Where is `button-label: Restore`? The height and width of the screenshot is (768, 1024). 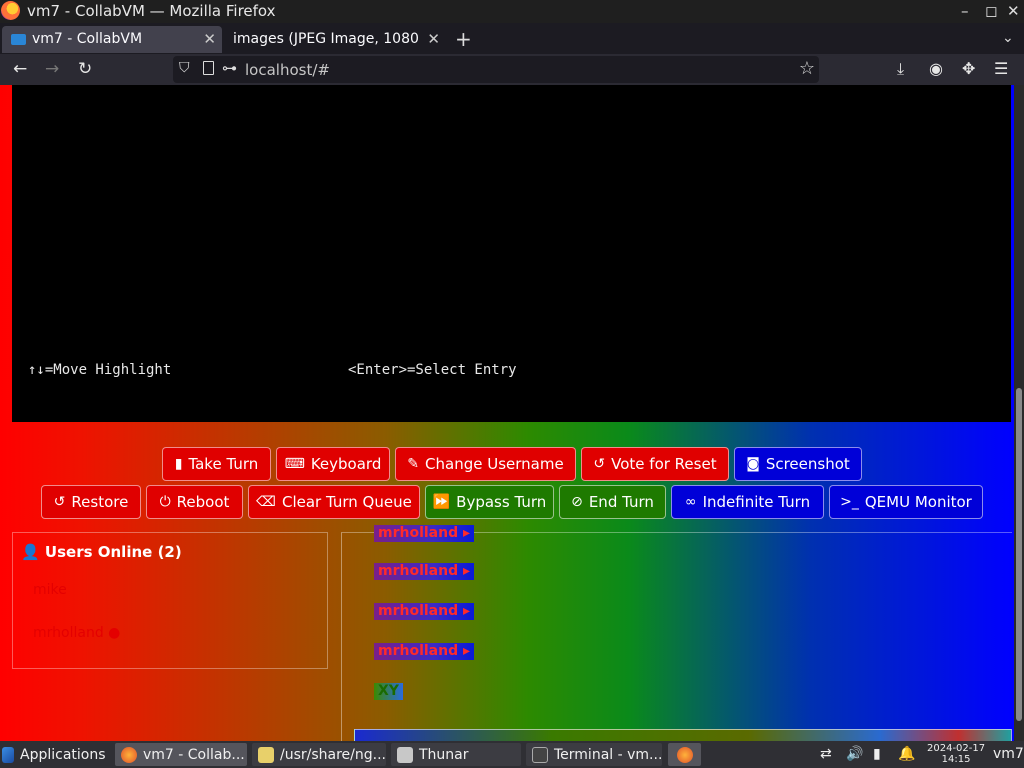 button-label: Restore is located at coordinates (100, 502).